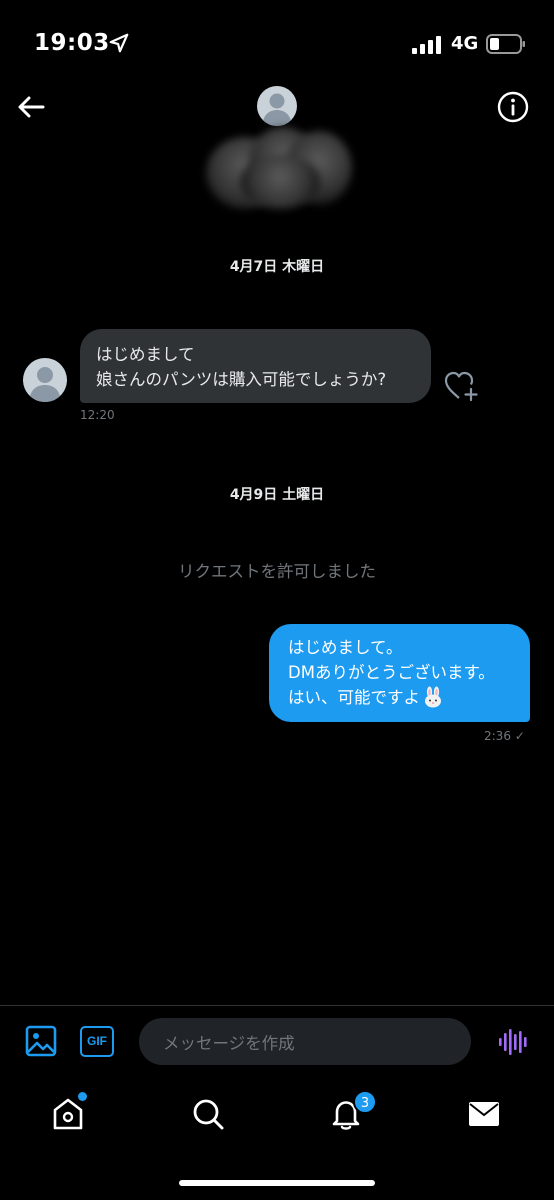 The height and width of the screenshot is (1200, 554). Describe the element at coordinates (208, 1114) in the screenshot. I see `search-icon` at that location.